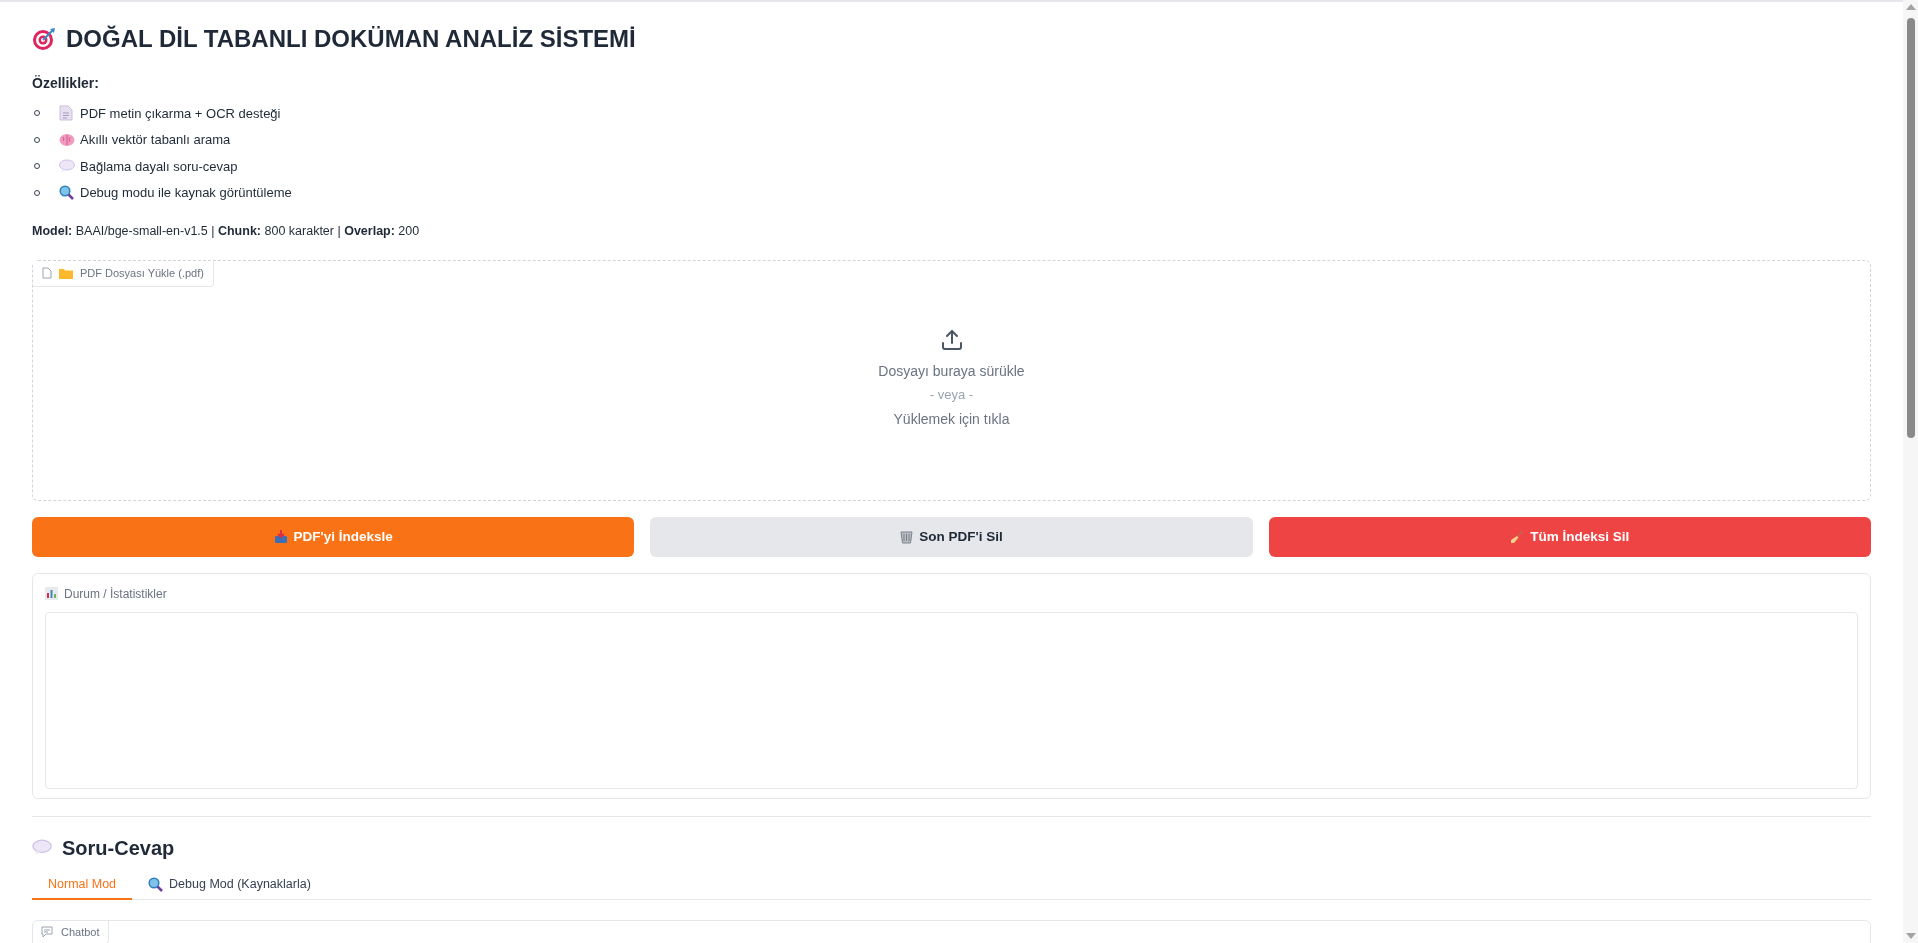  What do you see at coordinates (951, 340) in the screenshot?
I see `upload-icon` at bounding box center [951, 340].